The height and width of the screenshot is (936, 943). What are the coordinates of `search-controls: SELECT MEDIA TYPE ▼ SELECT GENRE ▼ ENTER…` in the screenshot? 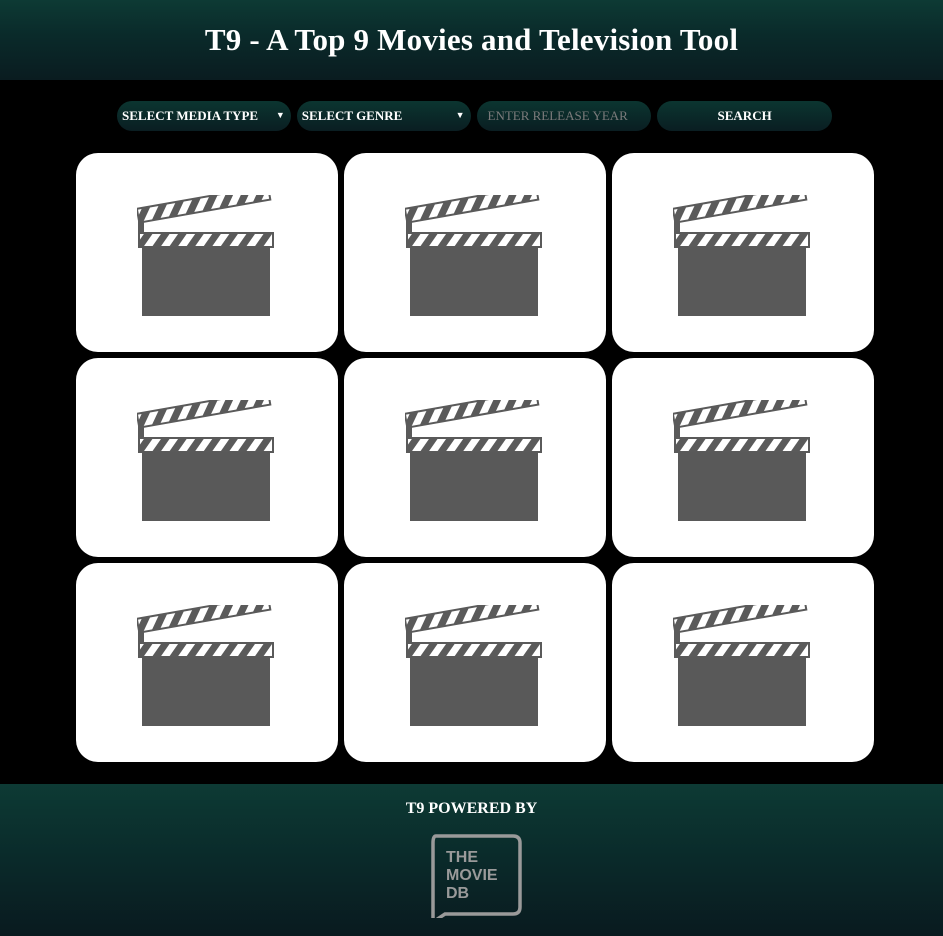 It's located at (474, 116).